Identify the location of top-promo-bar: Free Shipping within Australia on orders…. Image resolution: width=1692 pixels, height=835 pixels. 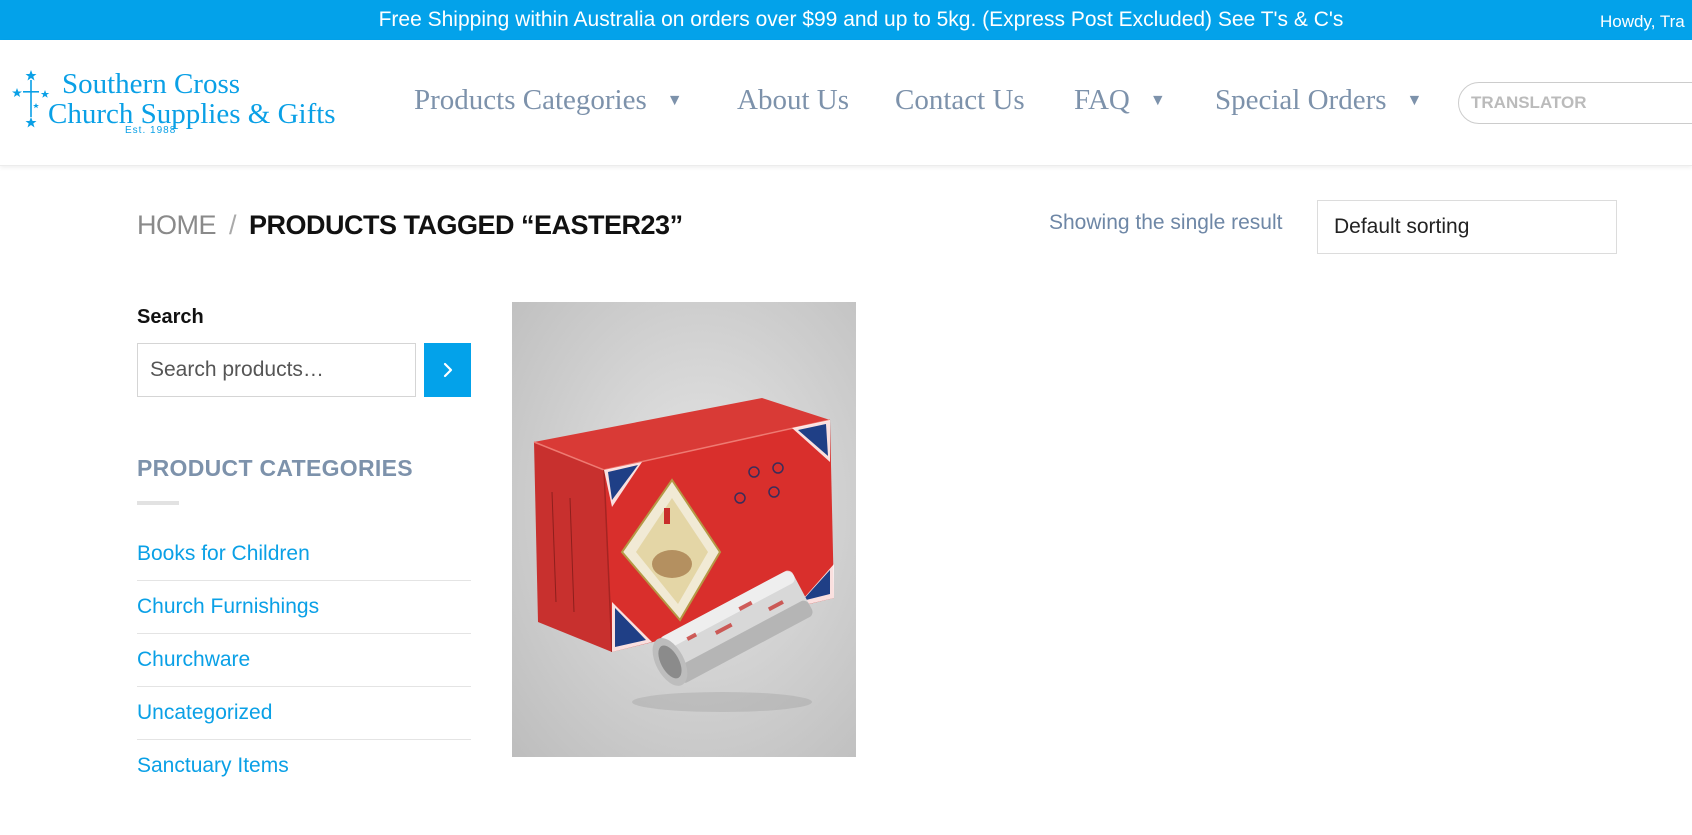
(846, 20).